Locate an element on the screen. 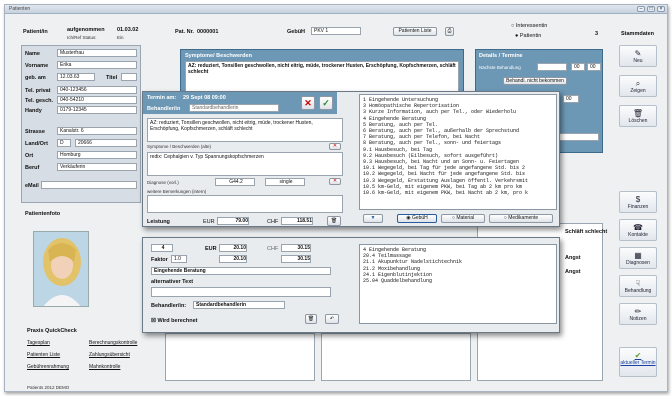 The image size is (672, 396). titel-field is located at coordinates (129, 77).